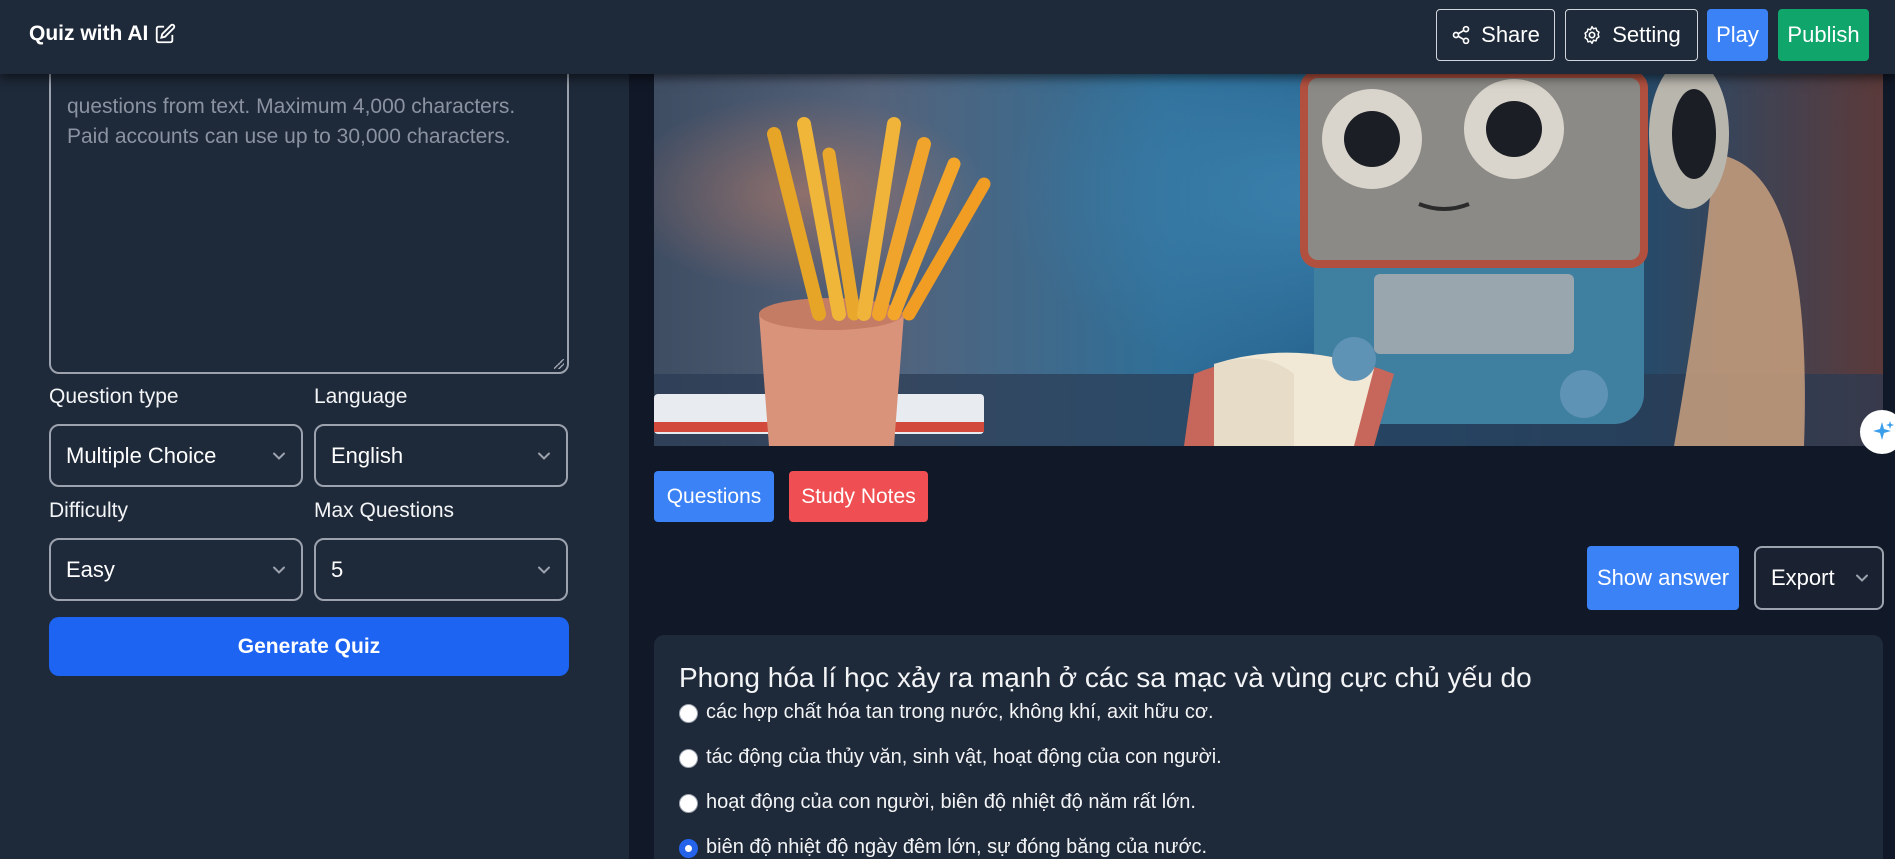 The height and width of the screenshot is (859, 1895). I want to click on max-questions-value: 5, so click(337, 569).